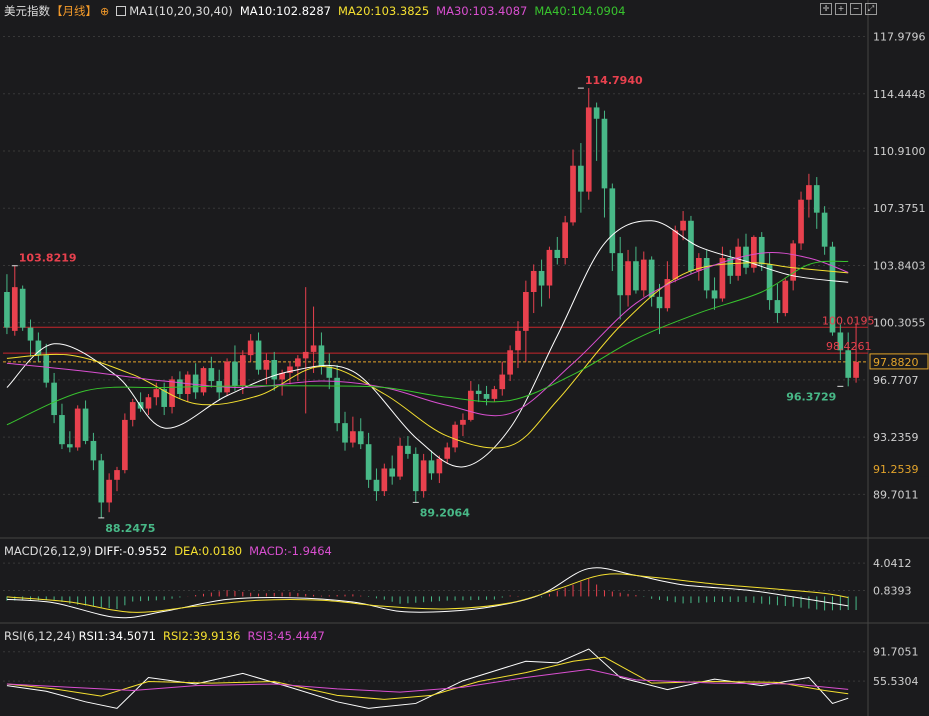  Describe the element at coordinates (117, 636) in the screenshot. I see `rsi1-value: RSI1:34.5071` at that location.